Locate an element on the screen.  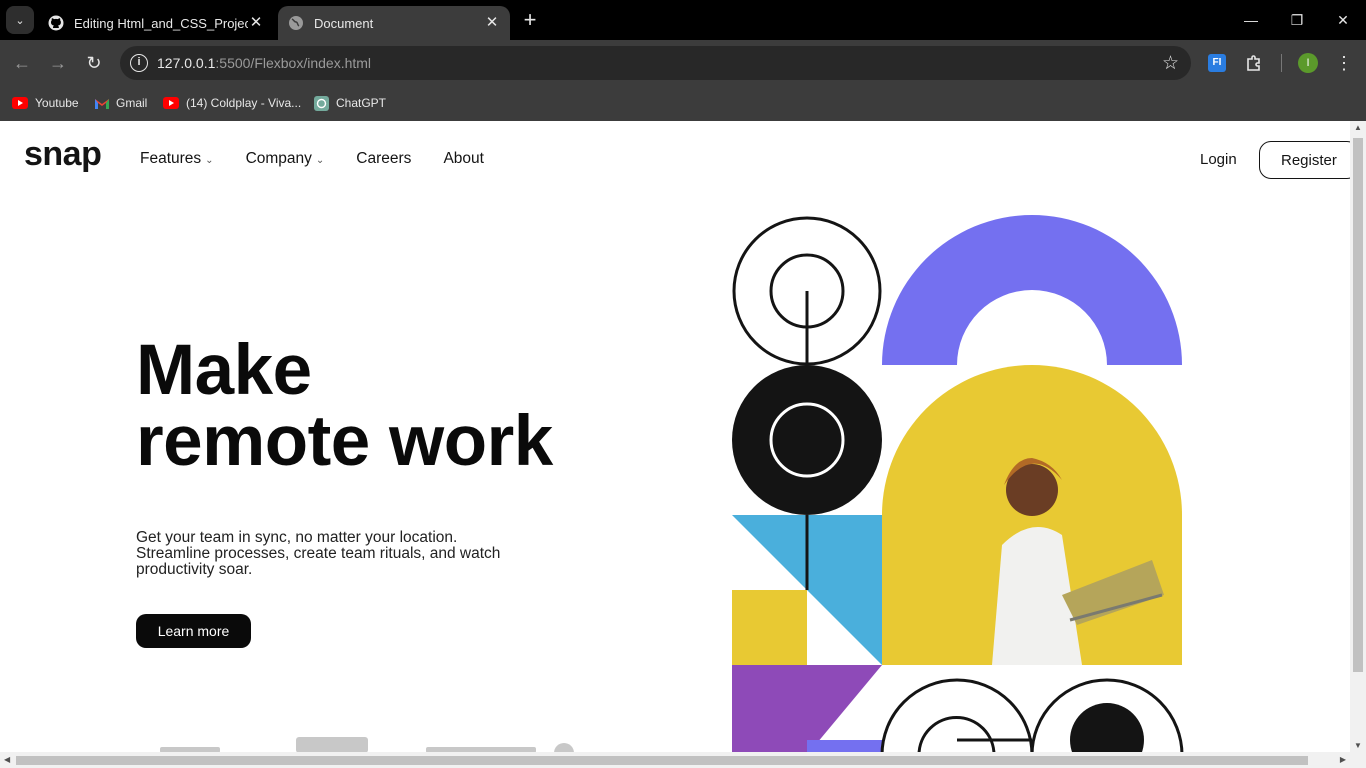
minimize-icon: — is located at coordinates (1251, 20).